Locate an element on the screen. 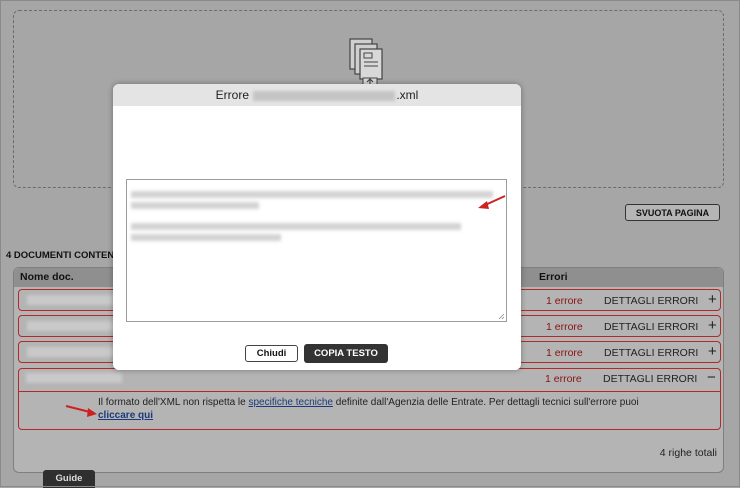 This screenshot has width=740, height=488. copy-text-button: COPIA TESTO is located at coordinates (346, 353).